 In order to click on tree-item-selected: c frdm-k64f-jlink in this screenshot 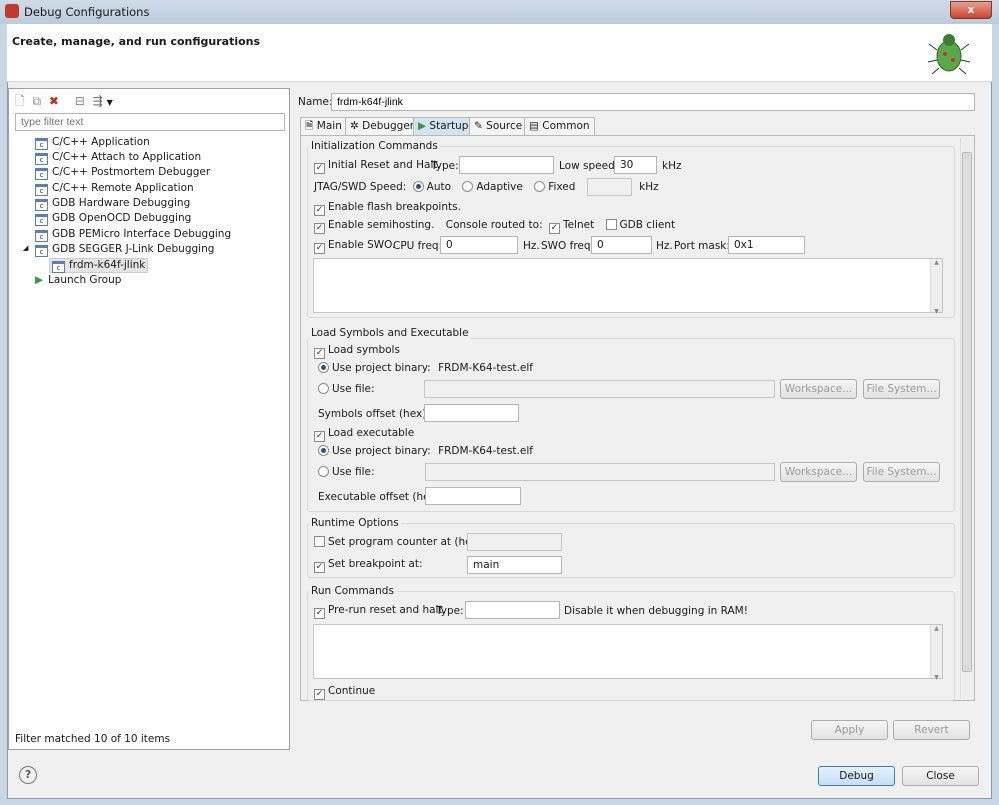, I will do `click(99, 265)`.